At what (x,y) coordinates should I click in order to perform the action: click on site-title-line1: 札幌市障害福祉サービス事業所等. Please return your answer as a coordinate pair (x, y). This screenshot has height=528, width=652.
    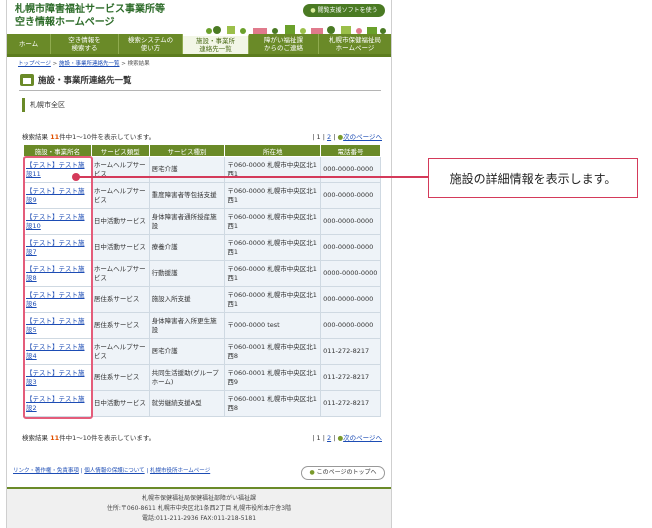
    Looking at the image, I should click on (90, 9).